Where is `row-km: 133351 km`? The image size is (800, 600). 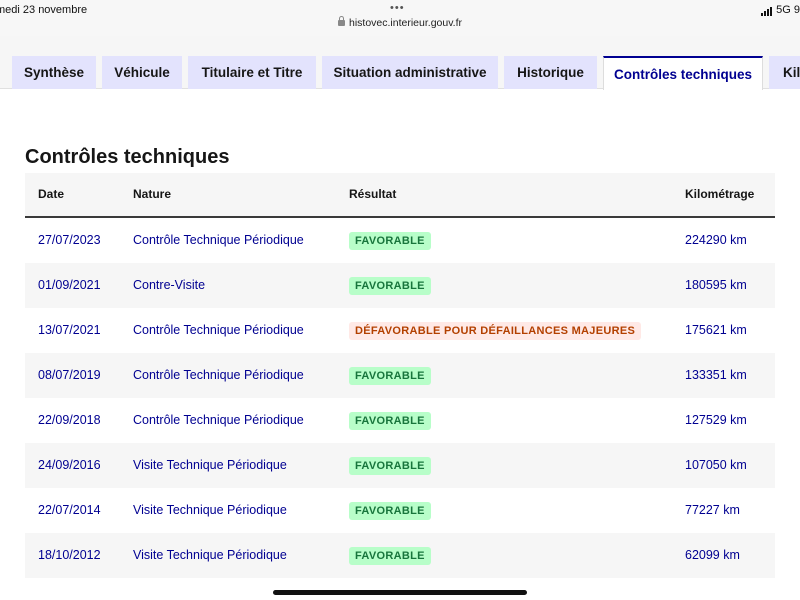 row-km: 133351 km is located at coordinates (716, 375).